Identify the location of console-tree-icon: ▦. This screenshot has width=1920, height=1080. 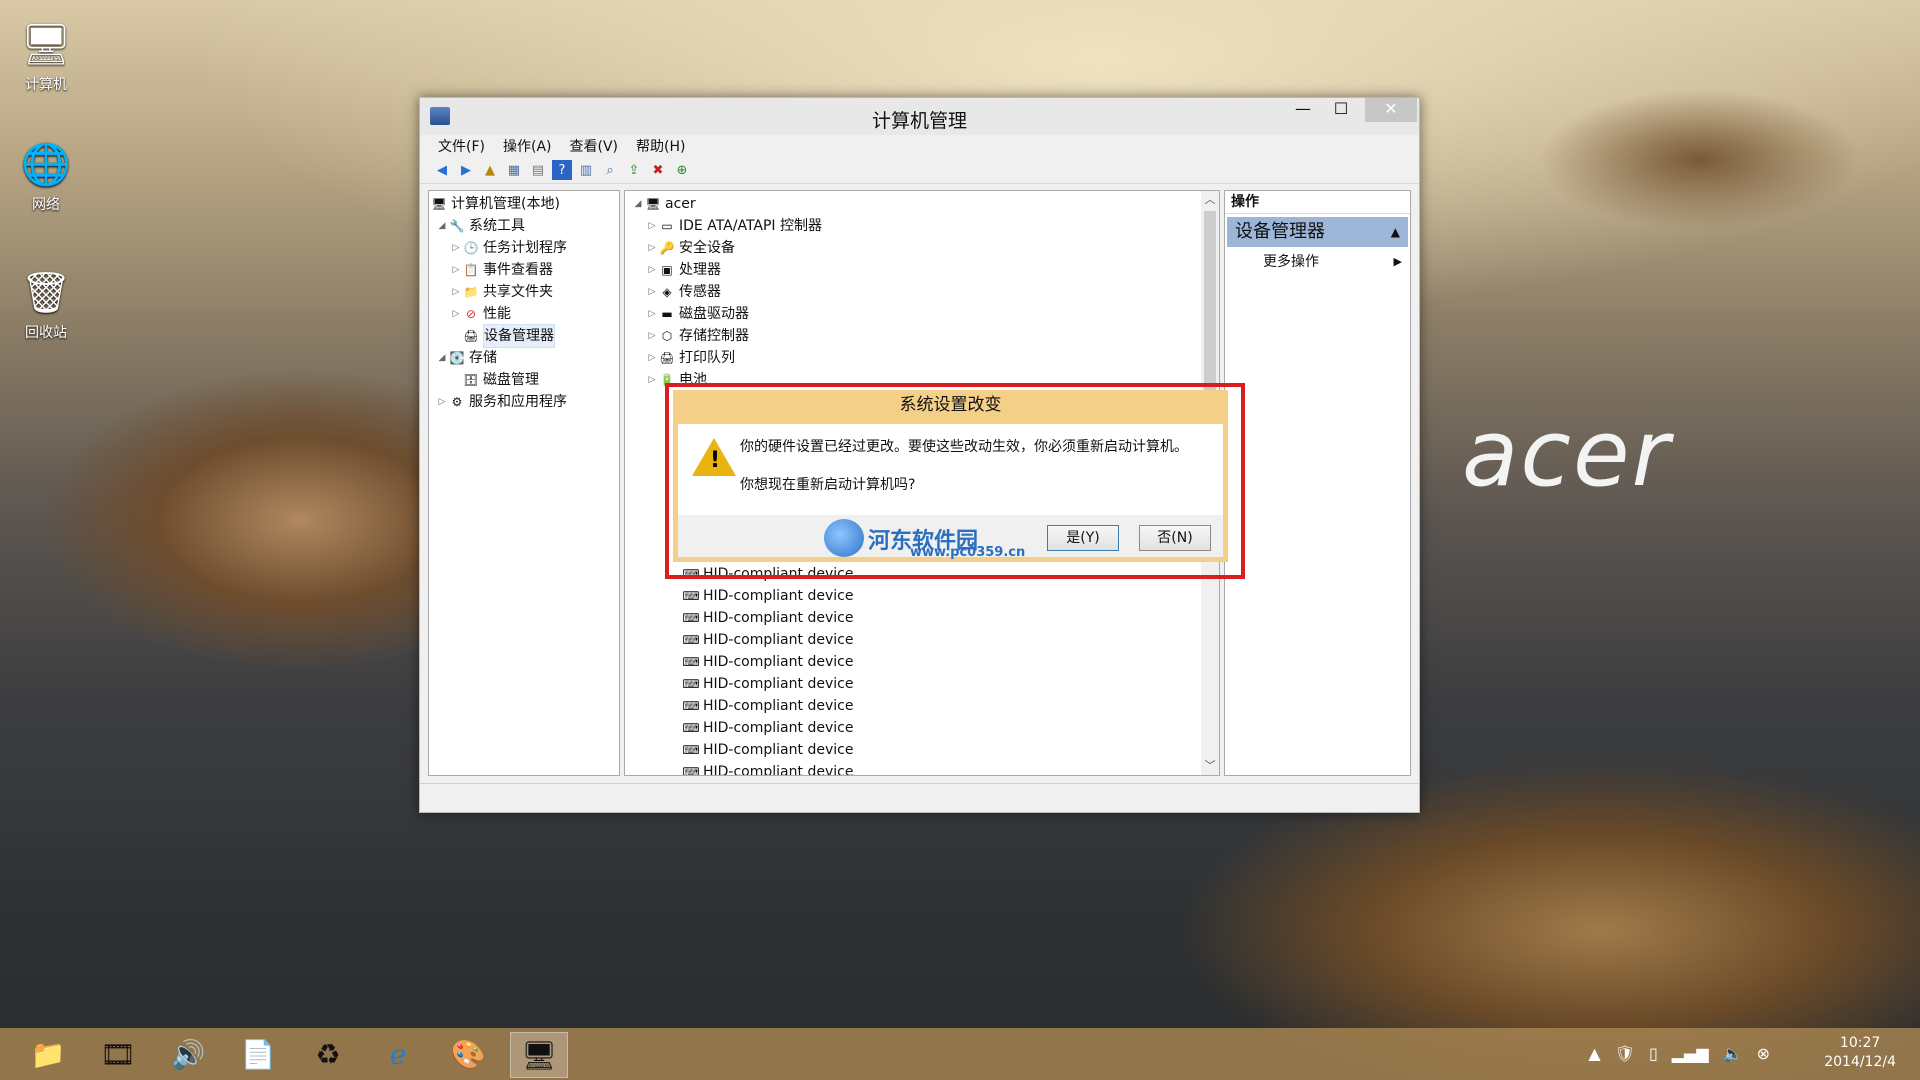
(514, 170).